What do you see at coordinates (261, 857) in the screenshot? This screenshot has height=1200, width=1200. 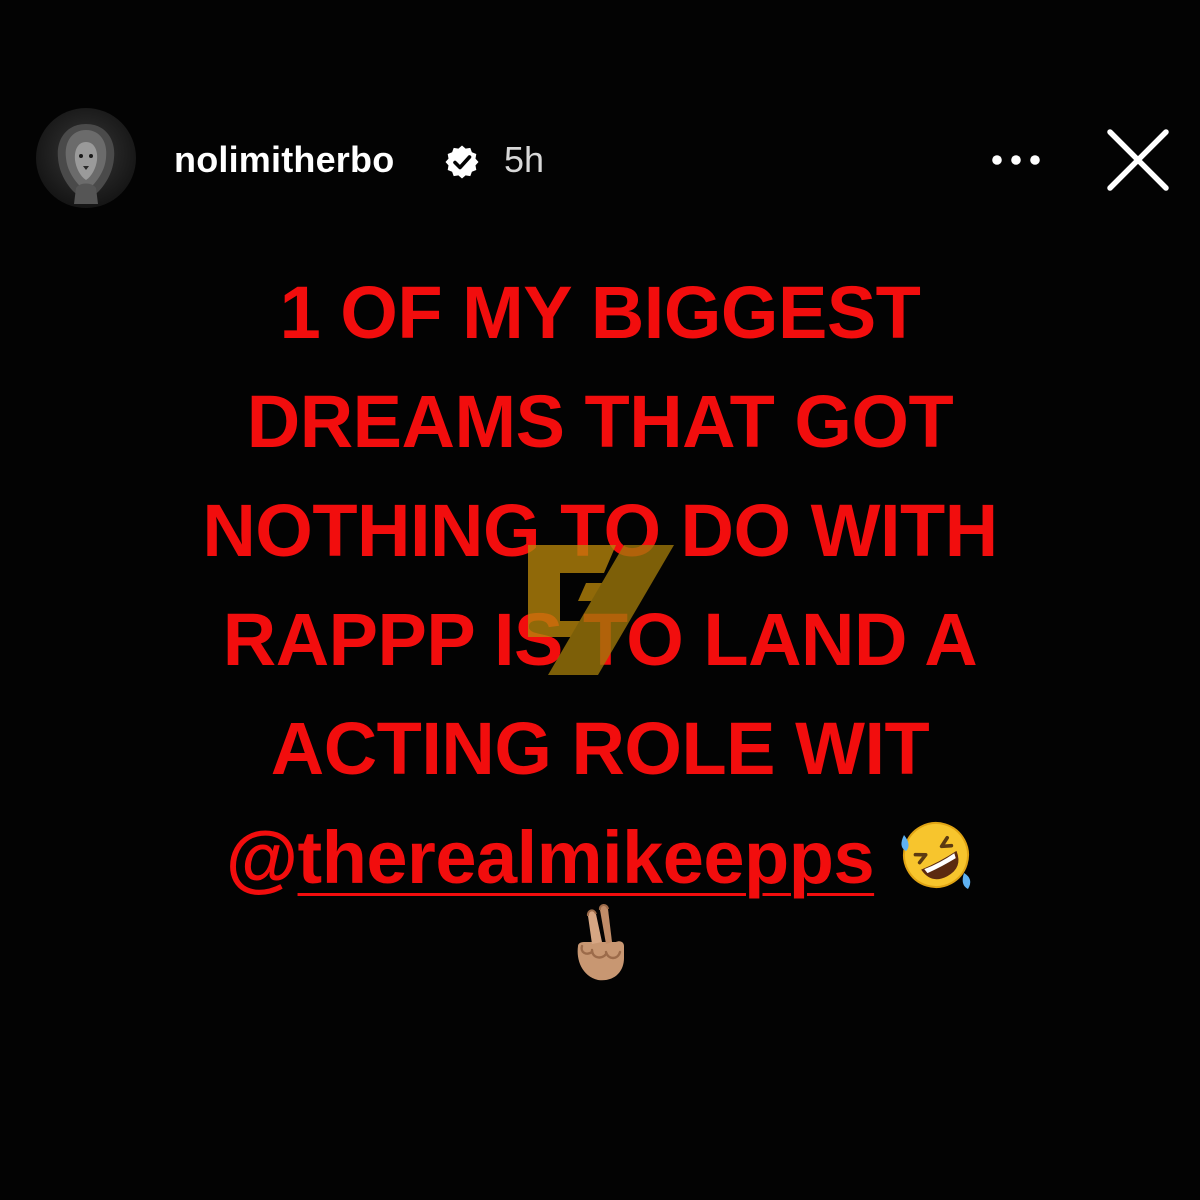 I see `mention-at-sign: @` at bounding box center [261, 857].